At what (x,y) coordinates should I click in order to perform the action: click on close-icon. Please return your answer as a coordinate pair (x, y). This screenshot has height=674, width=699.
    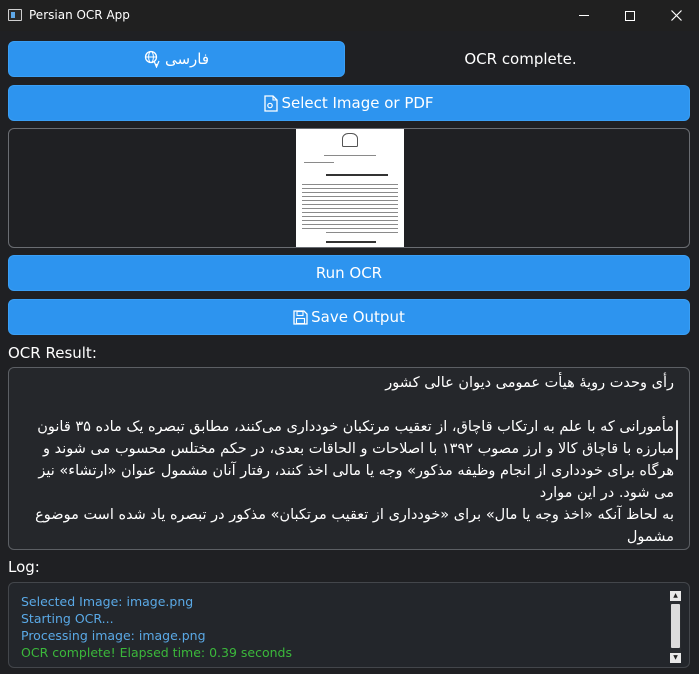
    Looking at the image, I should click on (676, 15).